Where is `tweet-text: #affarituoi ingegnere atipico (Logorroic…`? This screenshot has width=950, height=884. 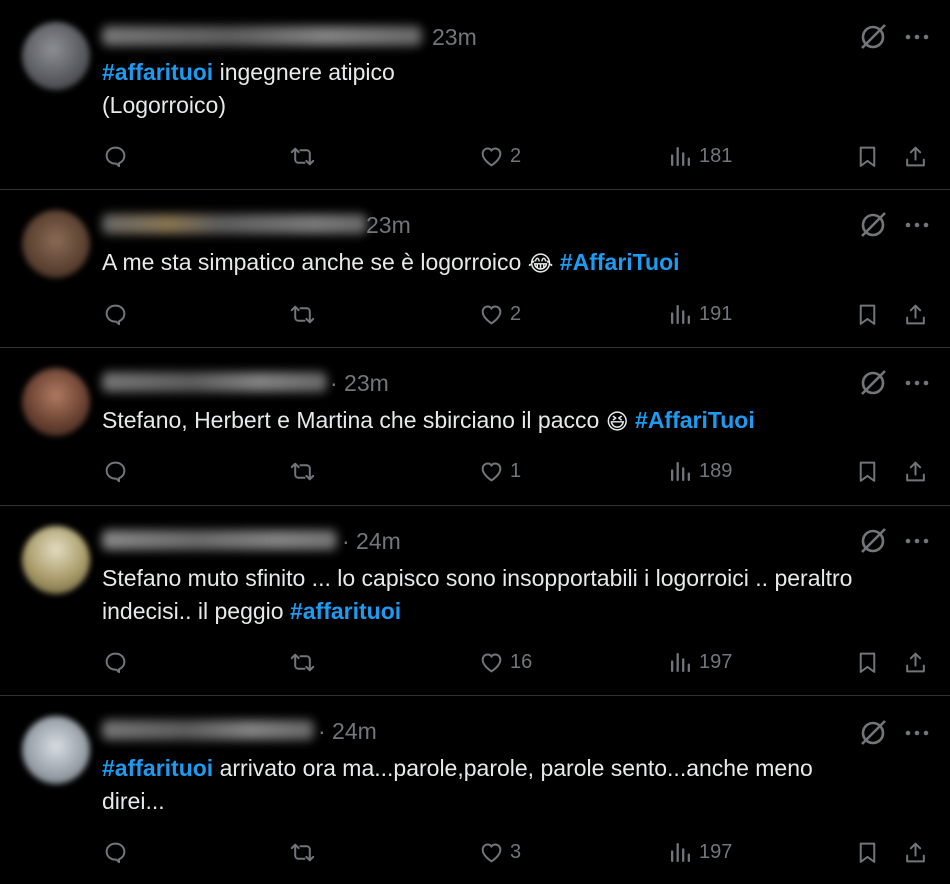 tweet-text: #affarituoi ingegnere atipico (Logorroic… is located at coordinates (512, 89).